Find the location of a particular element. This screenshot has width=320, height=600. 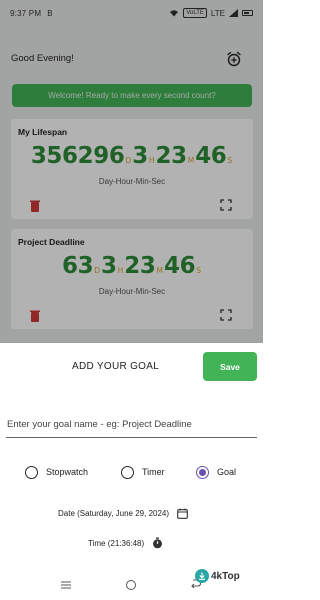

days-value: 356296 is located at coordinates (77, 156).